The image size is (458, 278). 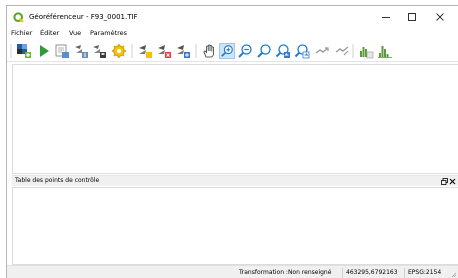 I want to click on delete-point-button, so click(x=164, y=51).